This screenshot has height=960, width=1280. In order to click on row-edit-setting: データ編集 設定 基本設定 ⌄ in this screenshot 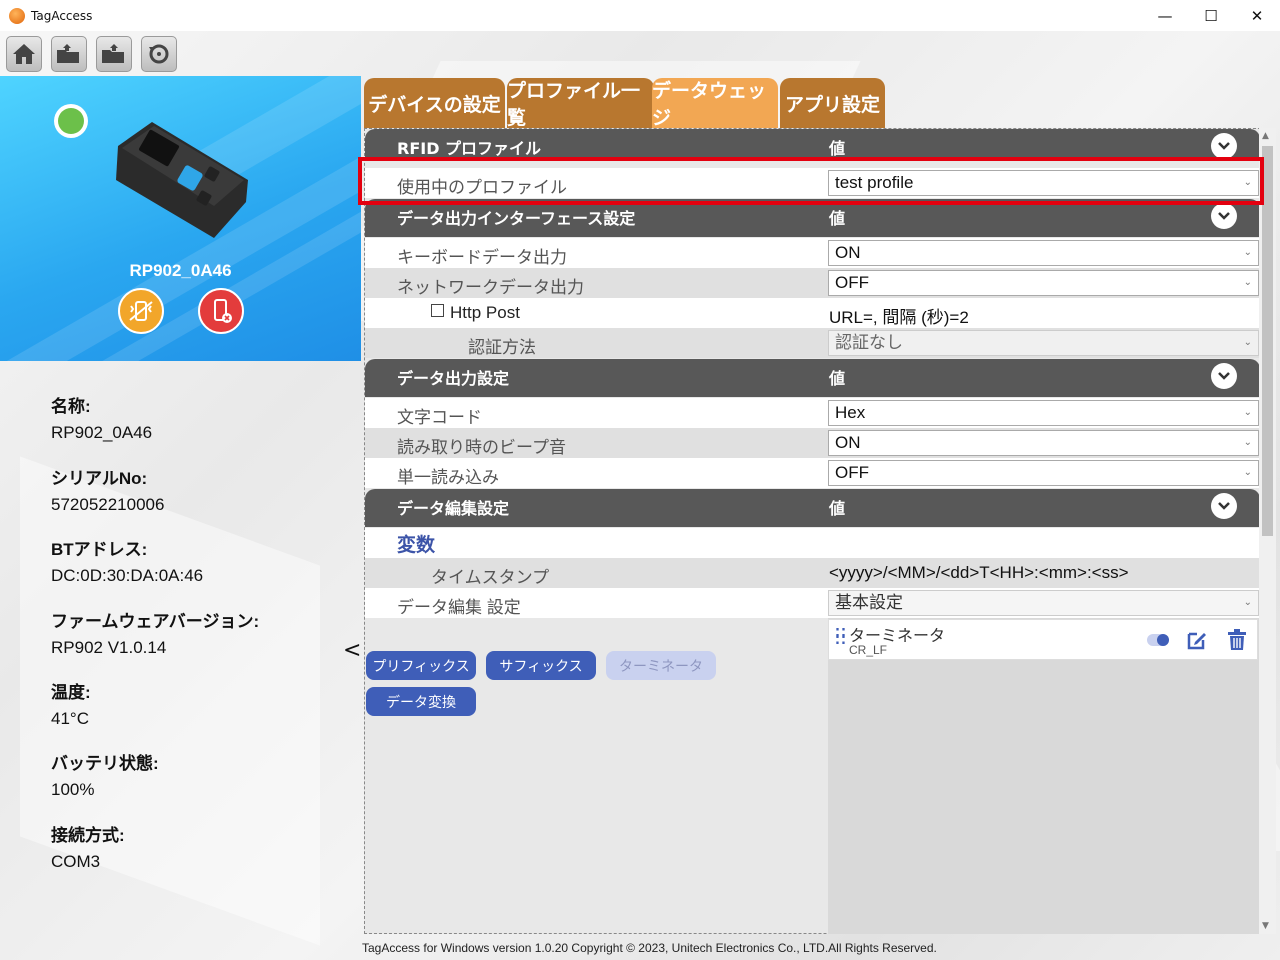, I will do `click(812, 603)`.